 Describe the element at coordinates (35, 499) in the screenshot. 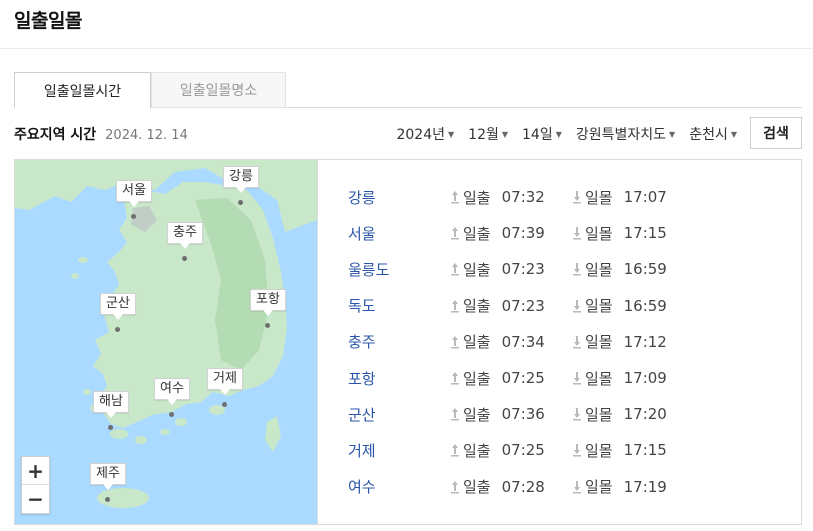

I see `zoom-out-button: −` at that location.